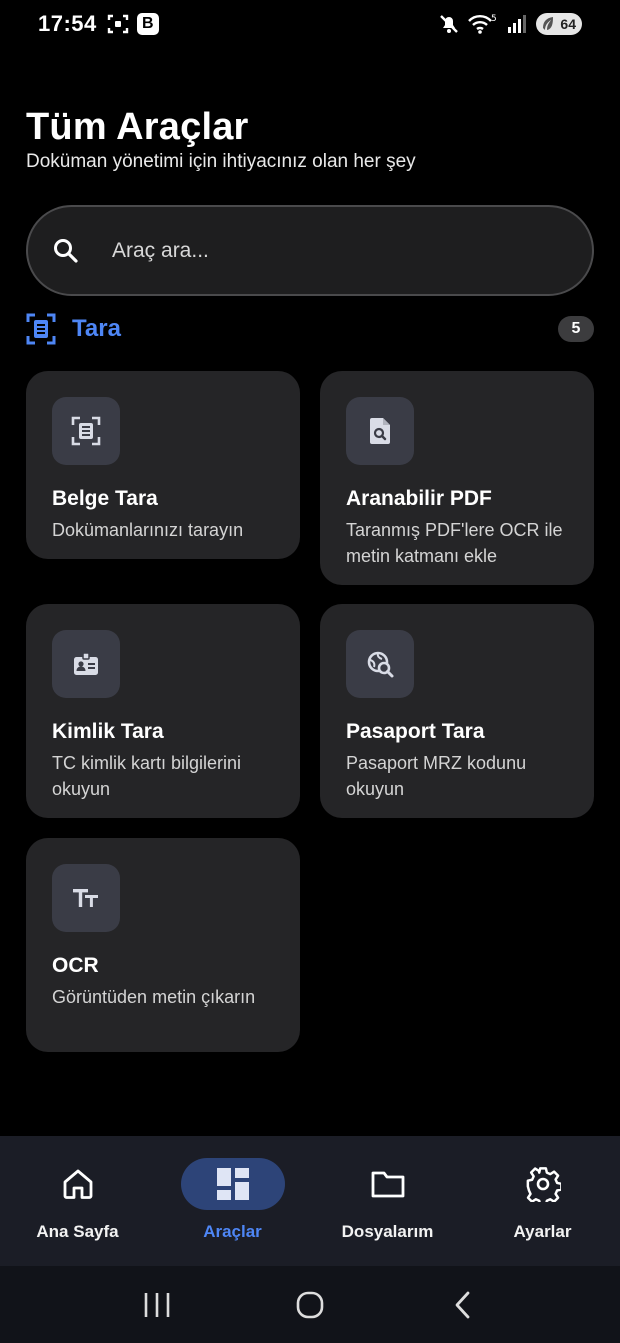 The height and width of the screenshot is (1343, 620). Describe the element at coordinates (147, 776) in the screenshot. I see `card-description: TC kimlik kartı bilgilerini okuyun` at that location.